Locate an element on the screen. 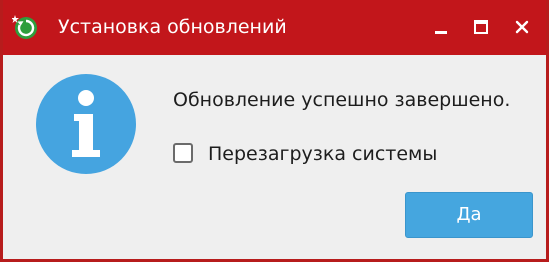  checkbox-label: Перезагрузка системы is located at coordinates (322, 154).